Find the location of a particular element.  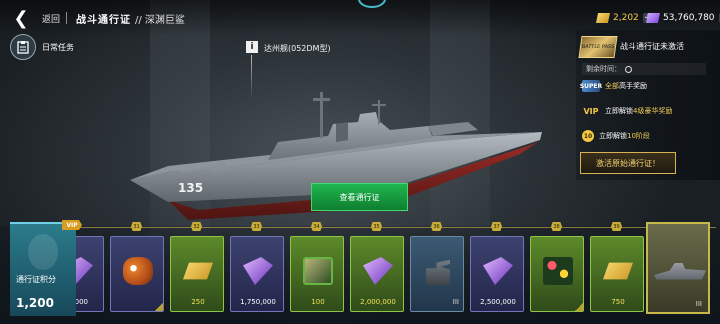

level-marker: 35 is located at coordinates (376, 226).